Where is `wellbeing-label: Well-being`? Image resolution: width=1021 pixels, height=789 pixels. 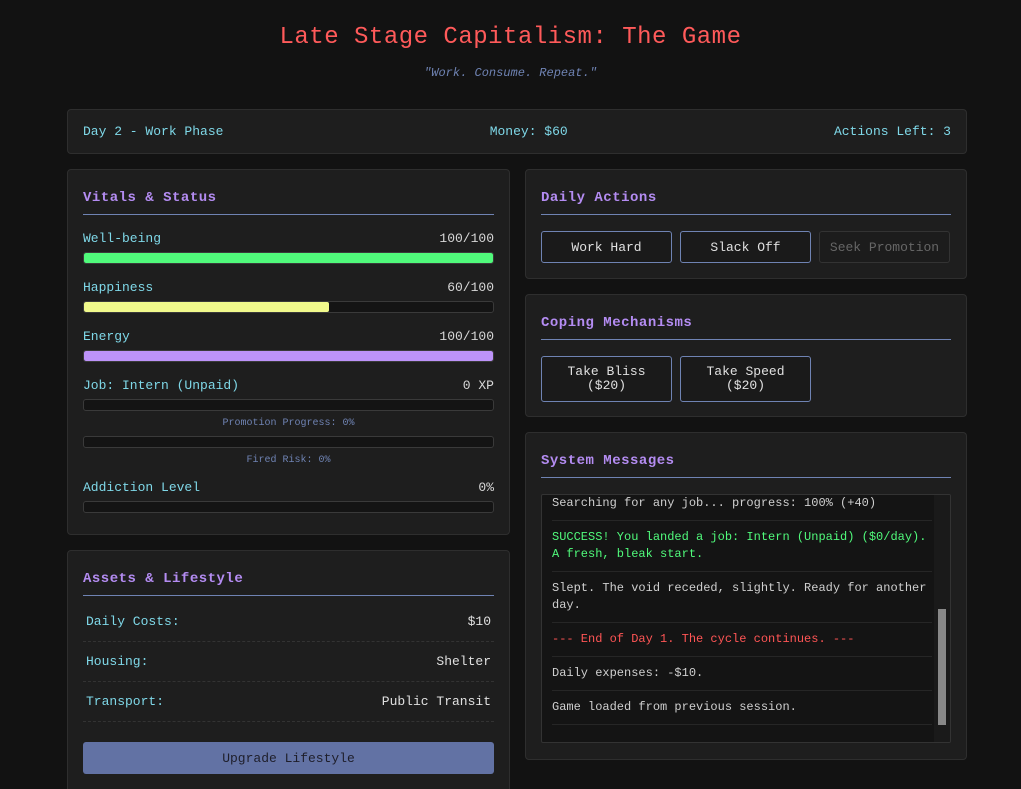
wellbeing-label: Well-being is located at coordinates (122, 238).